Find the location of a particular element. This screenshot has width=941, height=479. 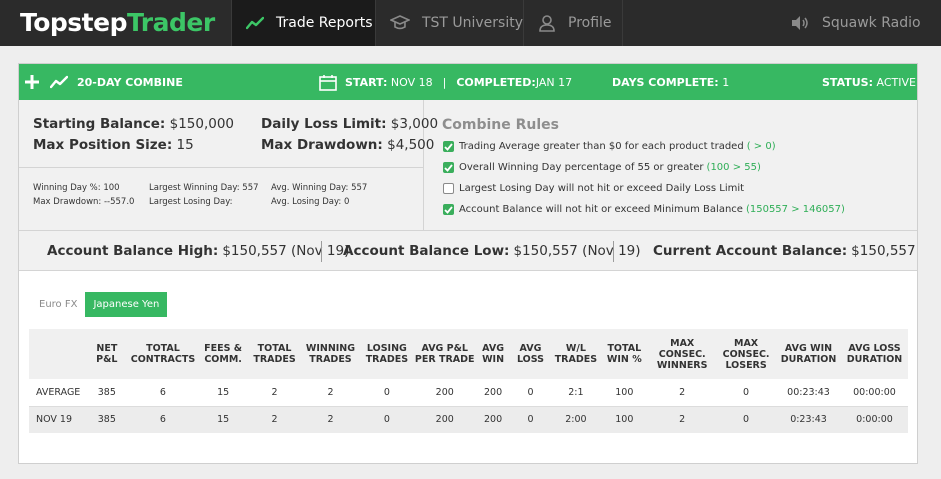

avg-winning-day: Avg. Winning Day: 557 is located at coordinates (319, 188).